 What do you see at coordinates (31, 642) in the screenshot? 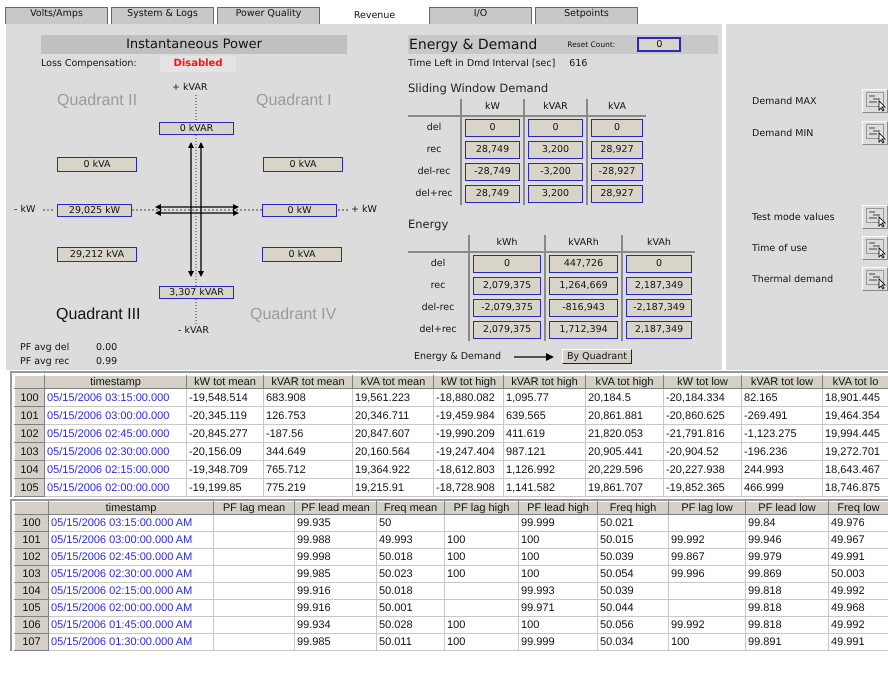
I see `row-header: 107` at bounding box center [31, 642].